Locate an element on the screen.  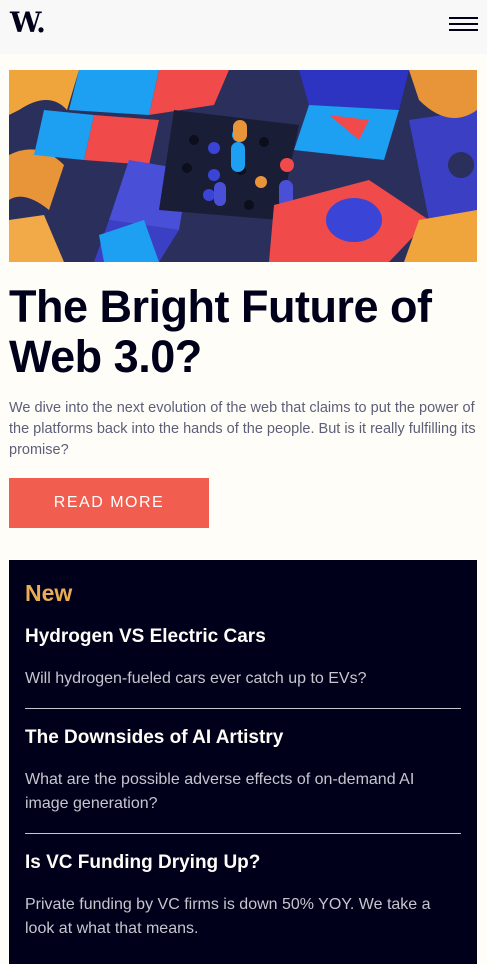
new-section-heading: New is located at coordinates (49, 593).